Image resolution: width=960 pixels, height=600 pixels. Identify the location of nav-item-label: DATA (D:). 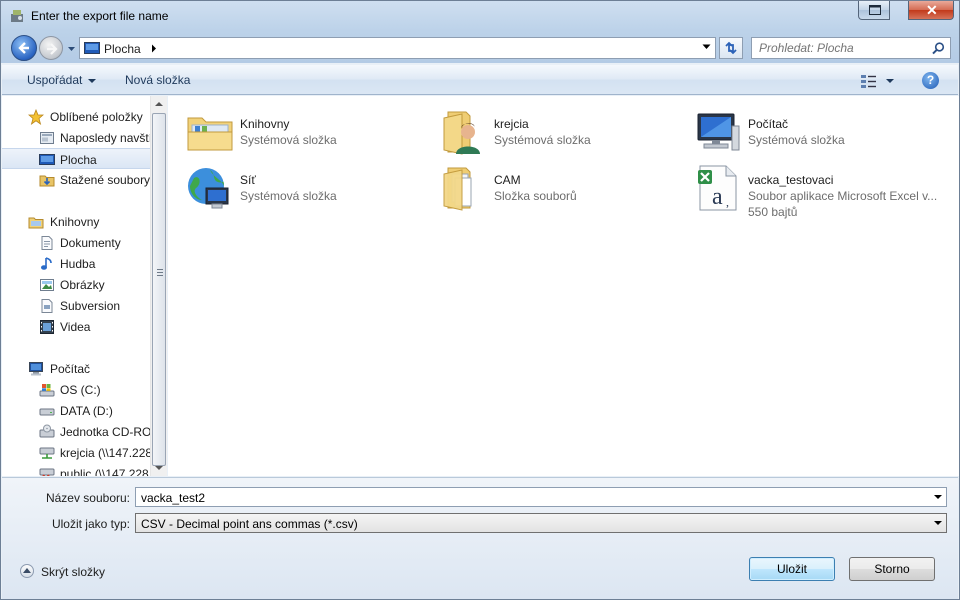
(86, 411).